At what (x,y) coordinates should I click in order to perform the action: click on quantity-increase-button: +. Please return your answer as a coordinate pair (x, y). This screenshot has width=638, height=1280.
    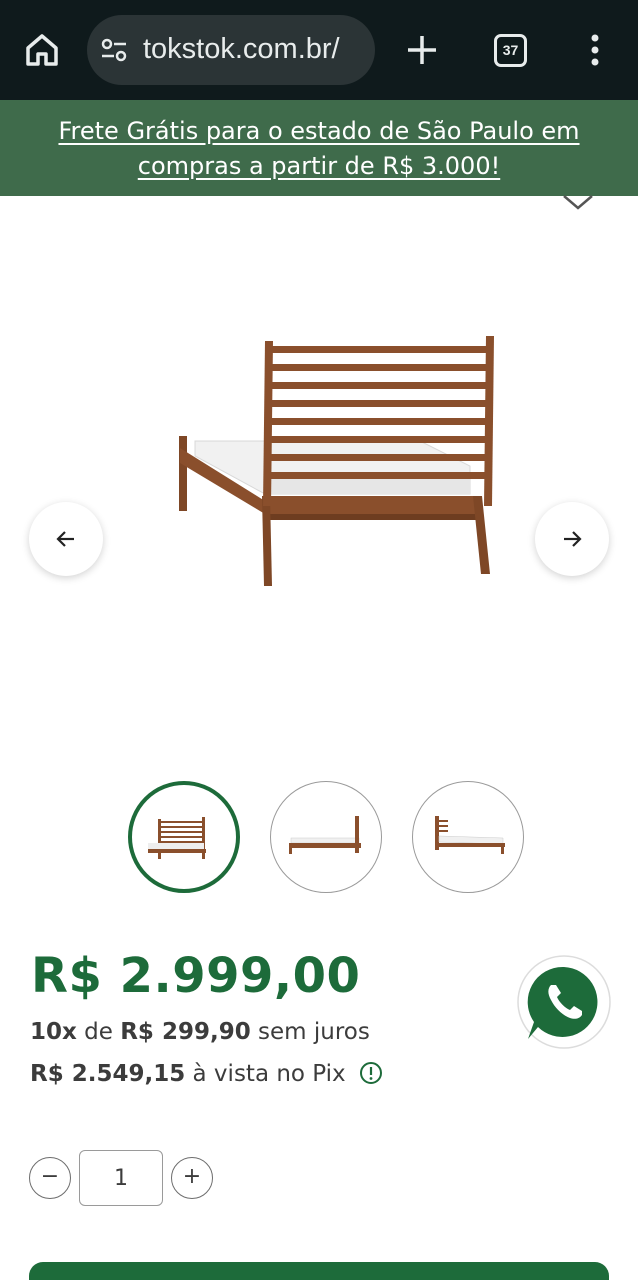
    Looking at the image, I should click on (192, 1178).